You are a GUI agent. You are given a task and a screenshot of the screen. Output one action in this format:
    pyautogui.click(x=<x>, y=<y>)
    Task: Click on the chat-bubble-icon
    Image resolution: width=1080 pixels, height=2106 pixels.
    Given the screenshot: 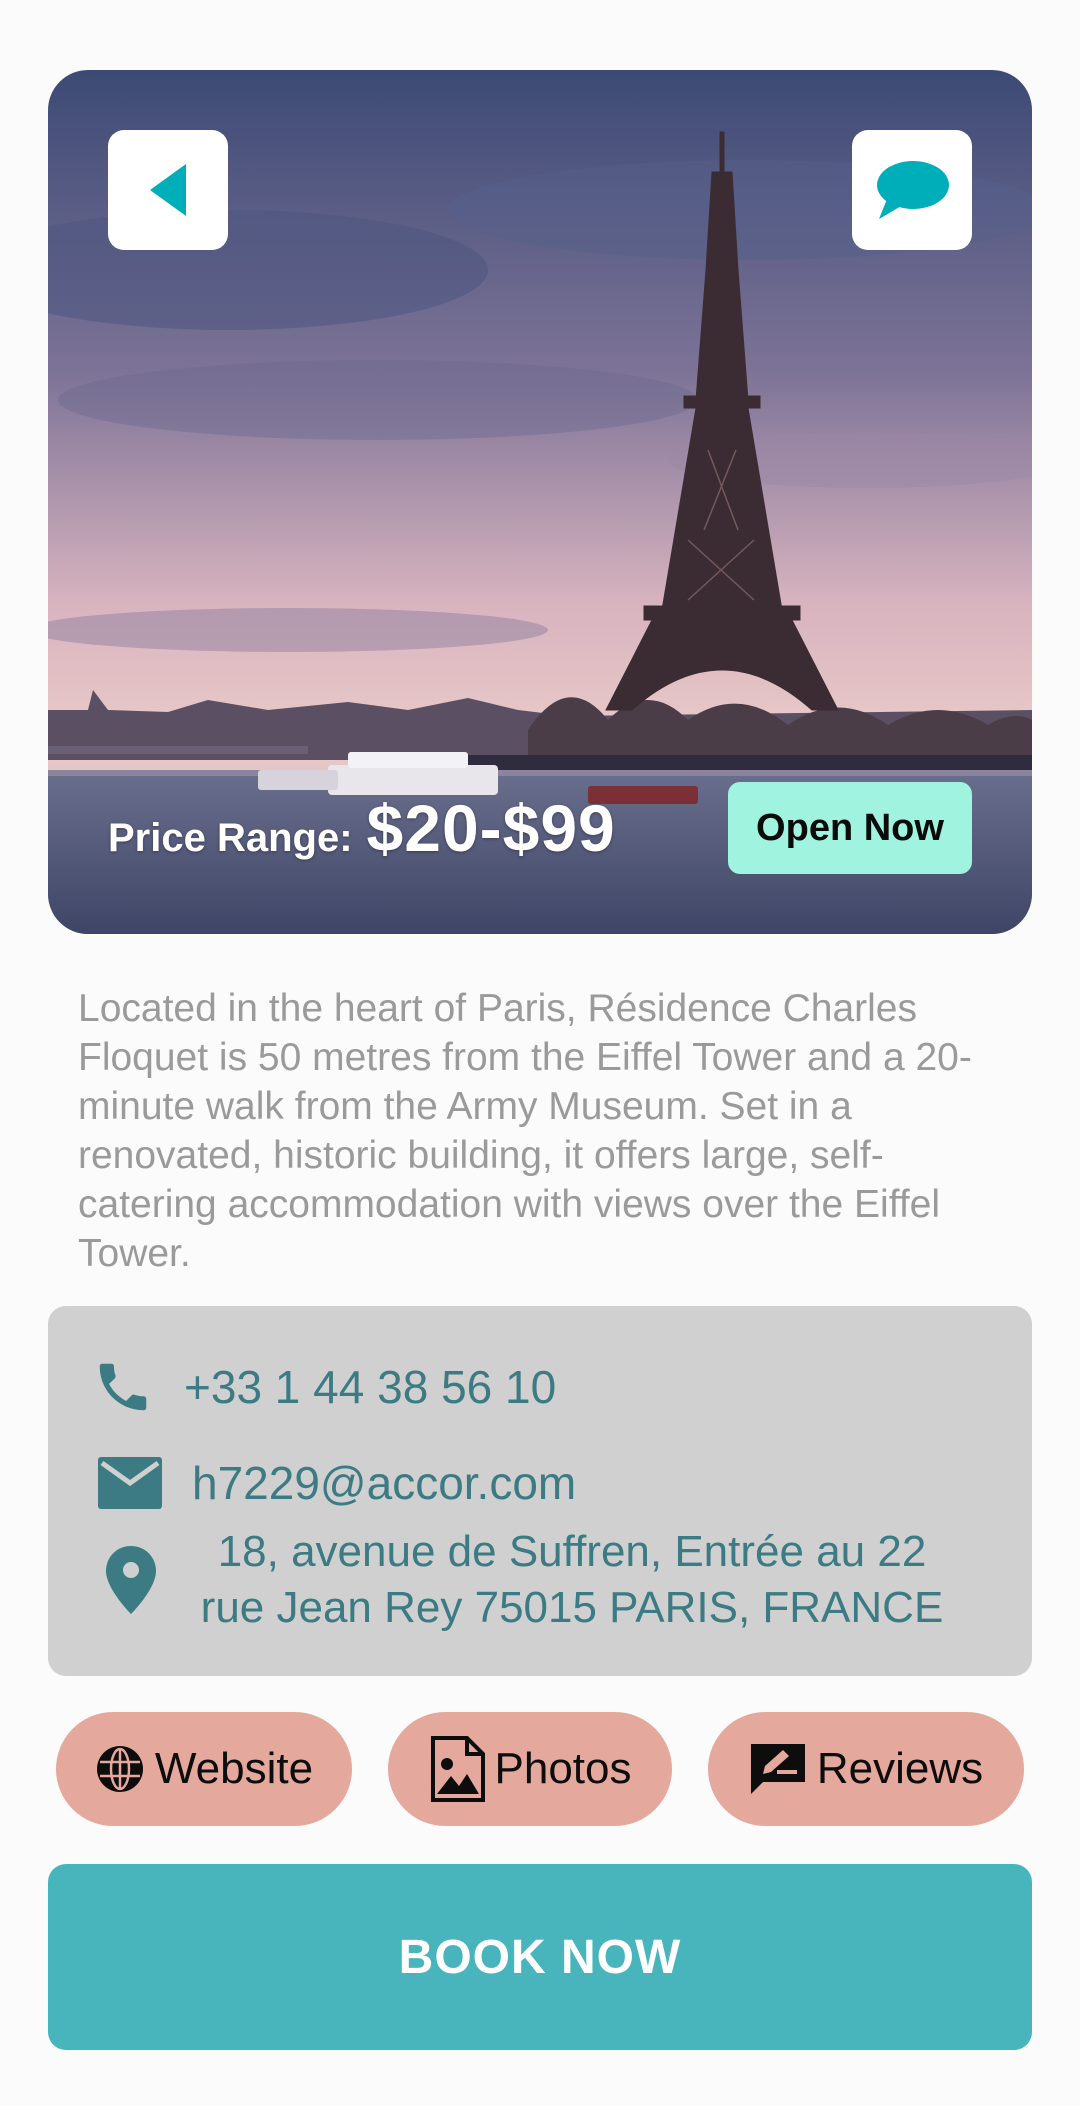 What is the action you would take?
    pyautogui.click(x=913, y=190)
    